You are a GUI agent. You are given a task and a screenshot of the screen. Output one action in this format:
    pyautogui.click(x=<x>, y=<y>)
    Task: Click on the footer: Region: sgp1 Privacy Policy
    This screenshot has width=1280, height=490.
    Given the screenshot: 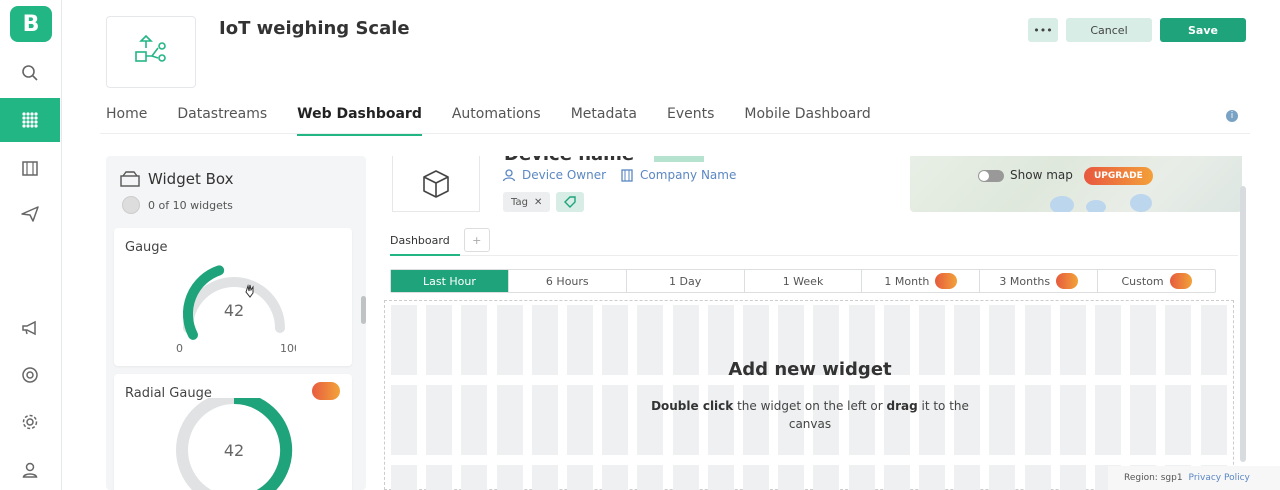 What is the action you would take?
    pyautogui.click(x=1194, y=478)
    